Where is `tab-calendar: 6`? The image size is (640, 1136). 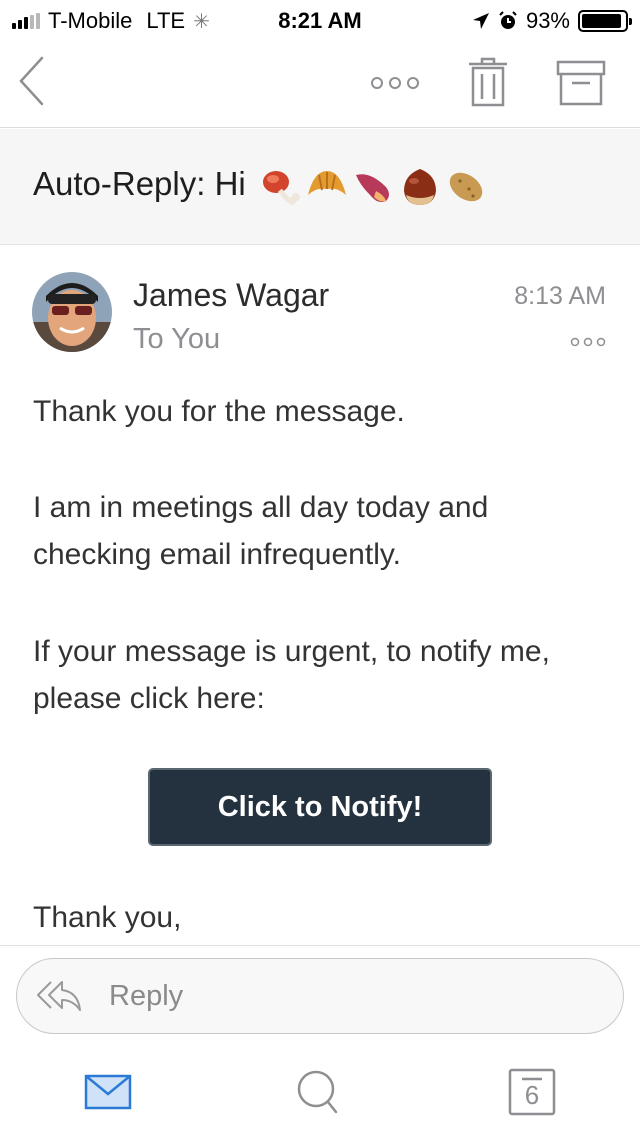 tab-calendar: 6 is located at coordinates (532, 1092).